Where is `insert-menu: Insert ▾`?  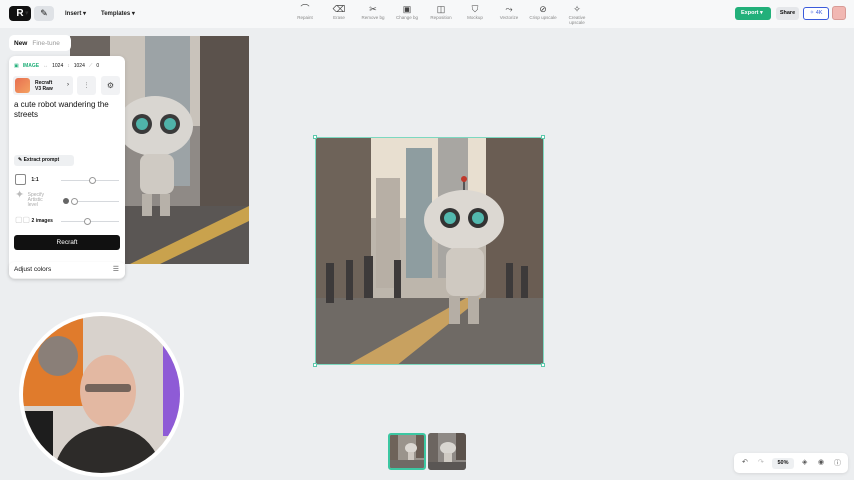
insert-menu: Insert ▾ is located at coordinates (75, 13).